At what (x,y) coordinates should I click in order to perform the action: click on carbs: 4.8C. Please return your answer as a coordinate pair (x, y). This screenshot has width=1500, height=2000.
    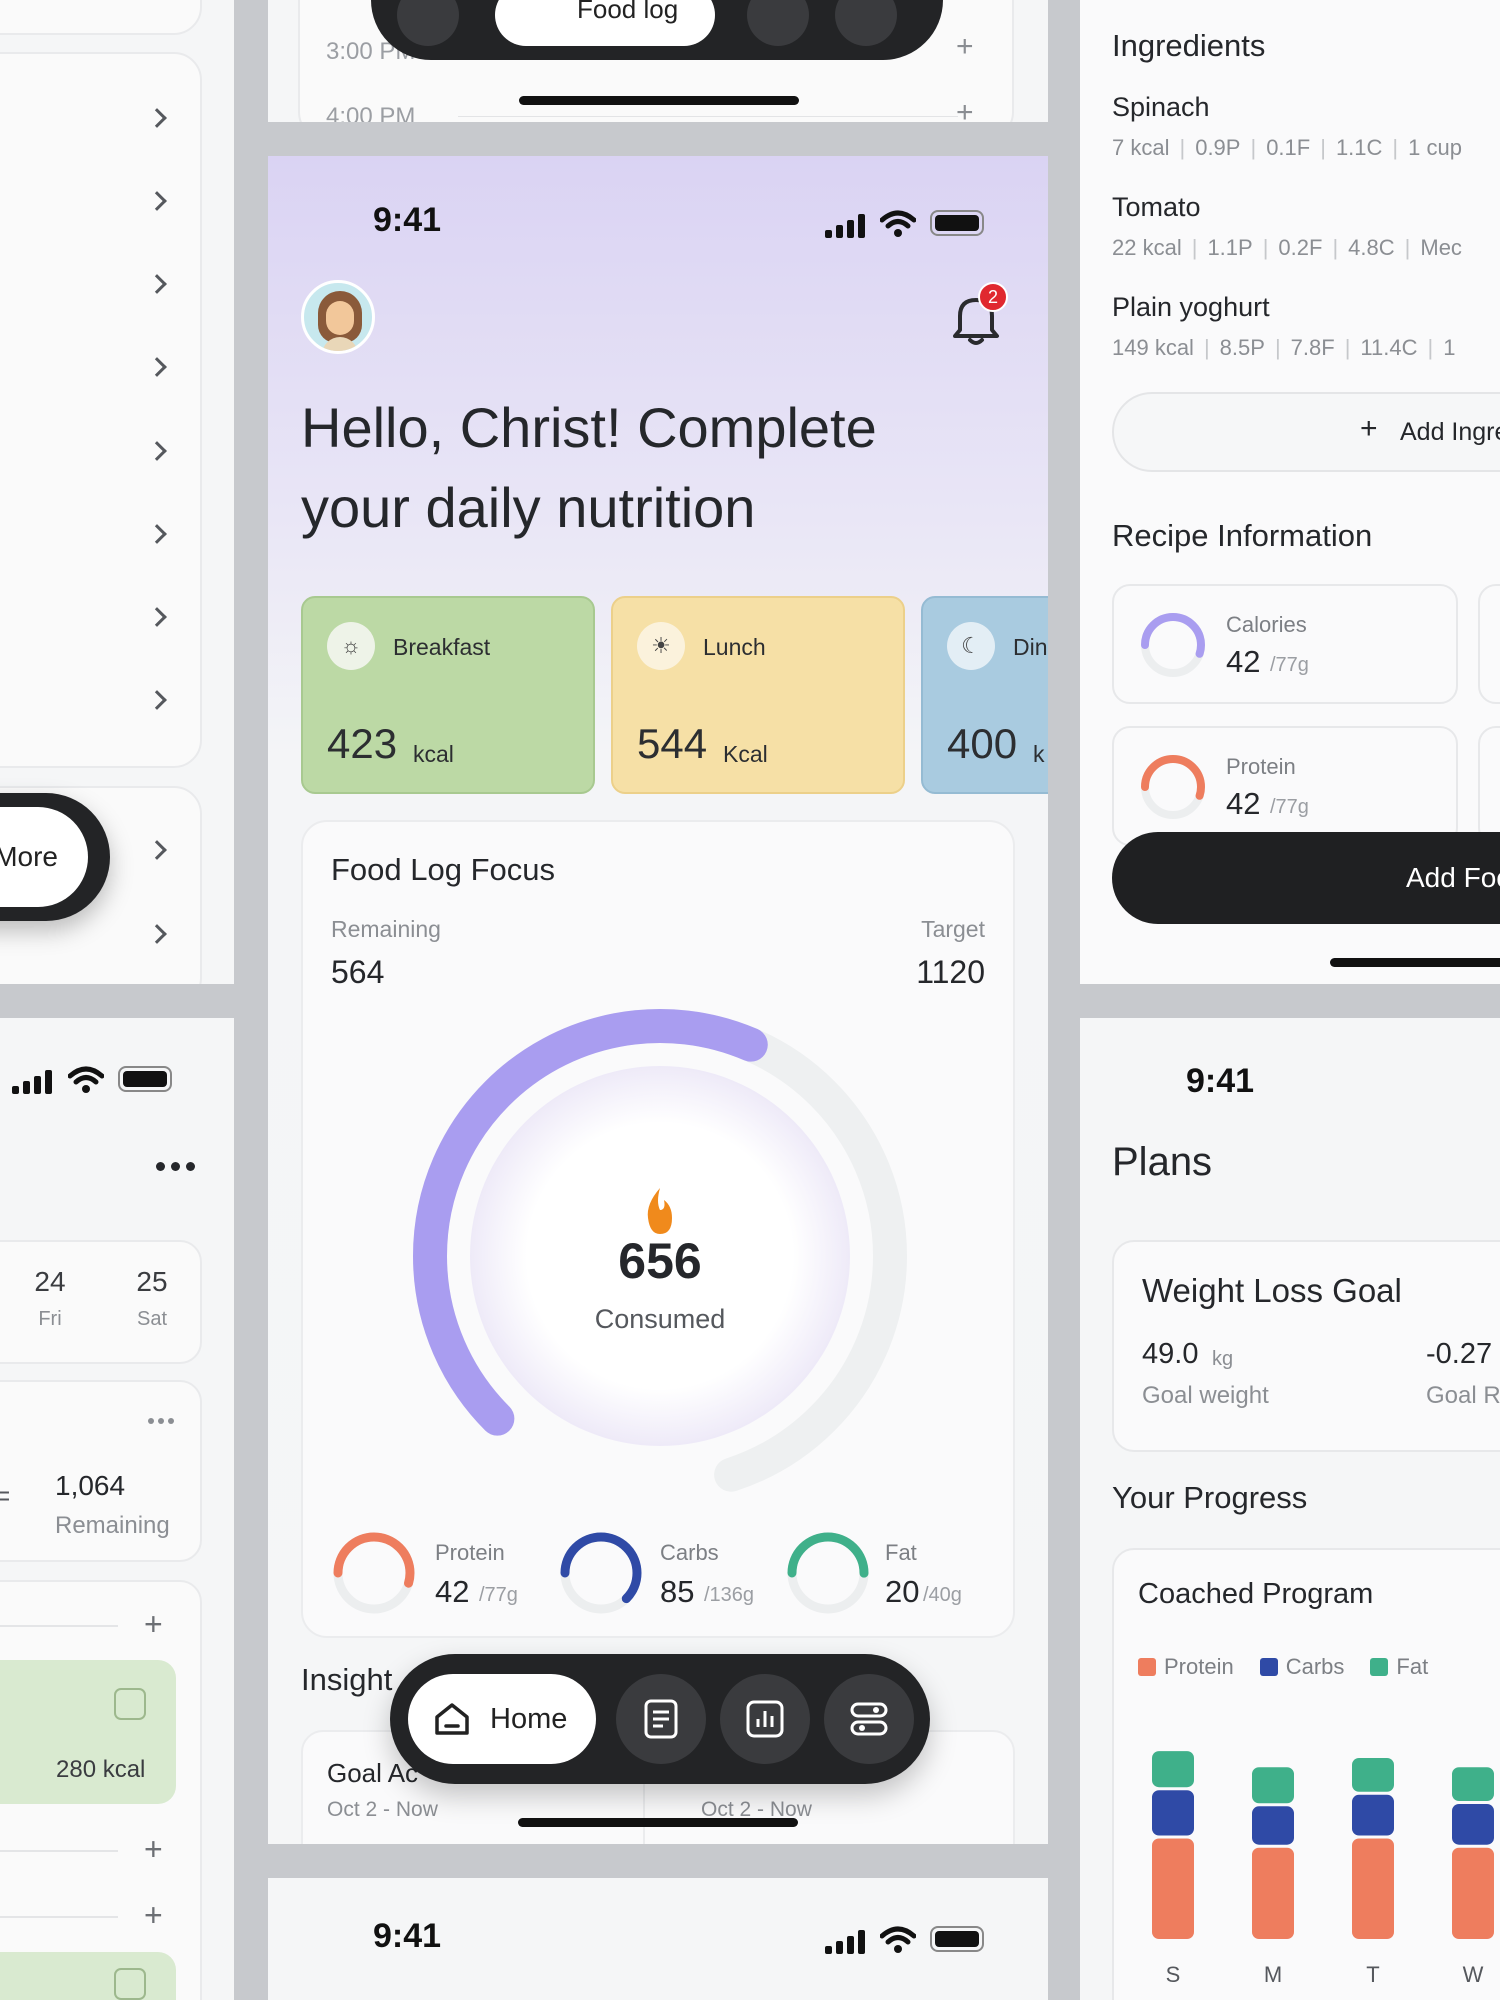
    Looking at the image, I should click on (1371, 247).